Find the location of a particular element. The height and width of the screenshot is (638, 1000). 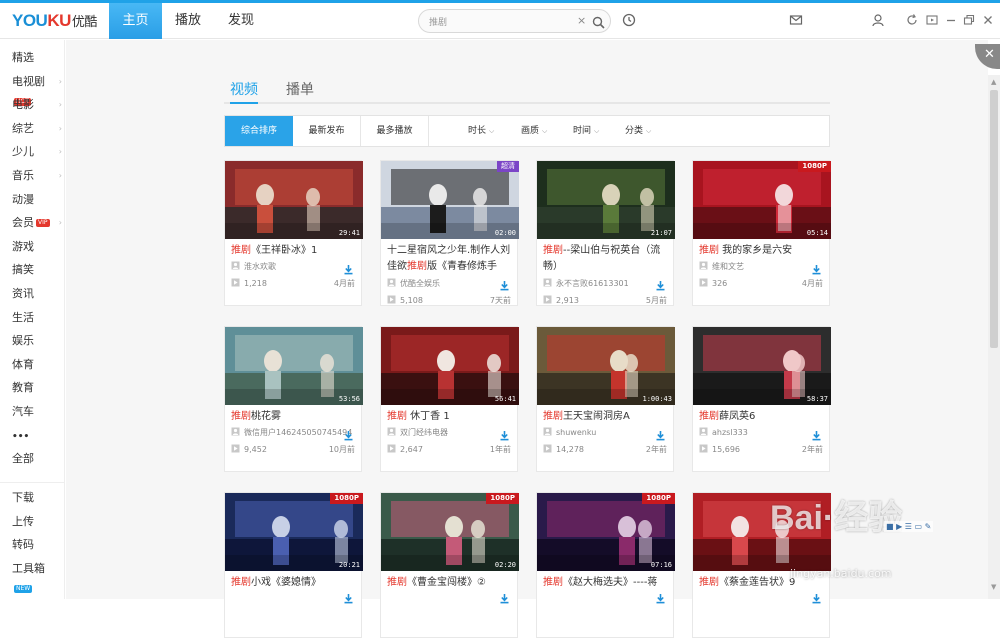

sidebar-item: 娱乐 is located at coordinates (37, 341).